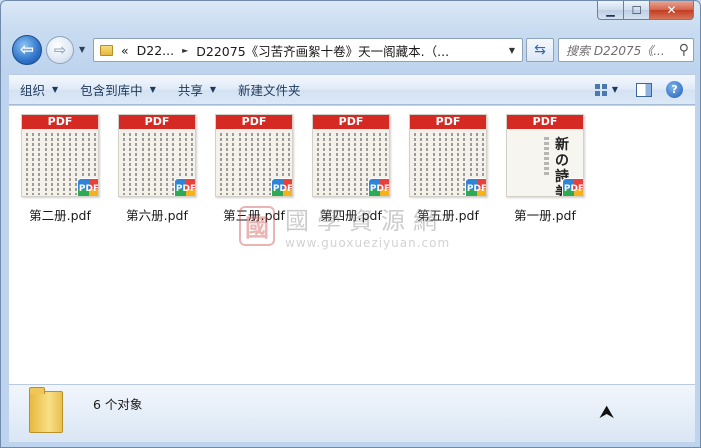 The width and height of the screenshot is (701, 448). I want to click on pdf-thumbnail: PDF 新の詩美 PDF, so click(545, 155).